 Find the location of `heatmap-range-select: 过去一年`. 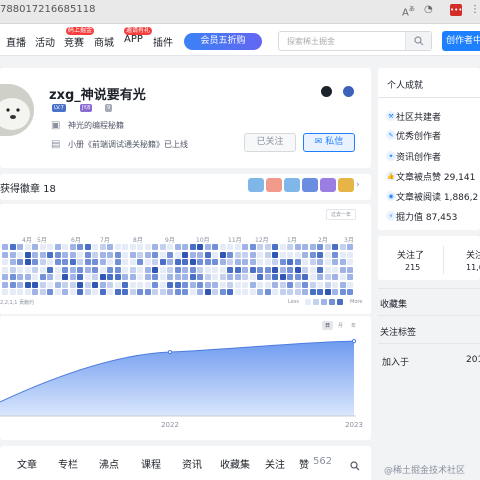

heatmap-range-select: 过去一年 is located at coordinates (341, 214).